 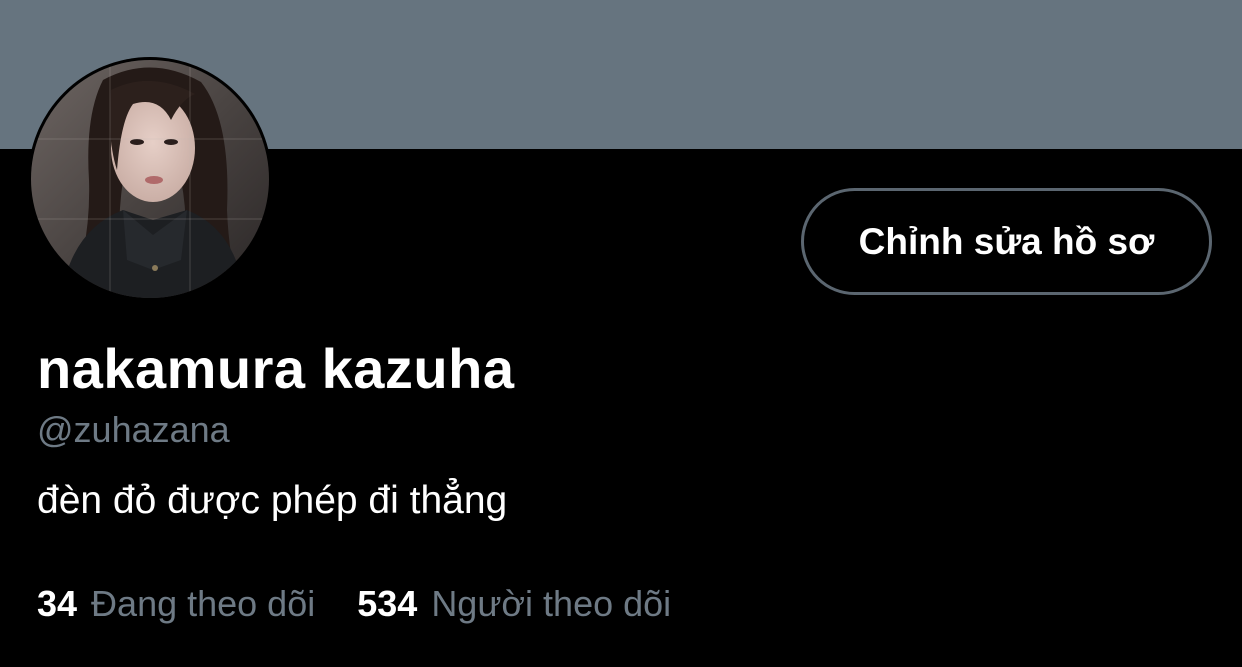 I want to click on profile-handle: @zuhazana, so click(x=133, y=429).